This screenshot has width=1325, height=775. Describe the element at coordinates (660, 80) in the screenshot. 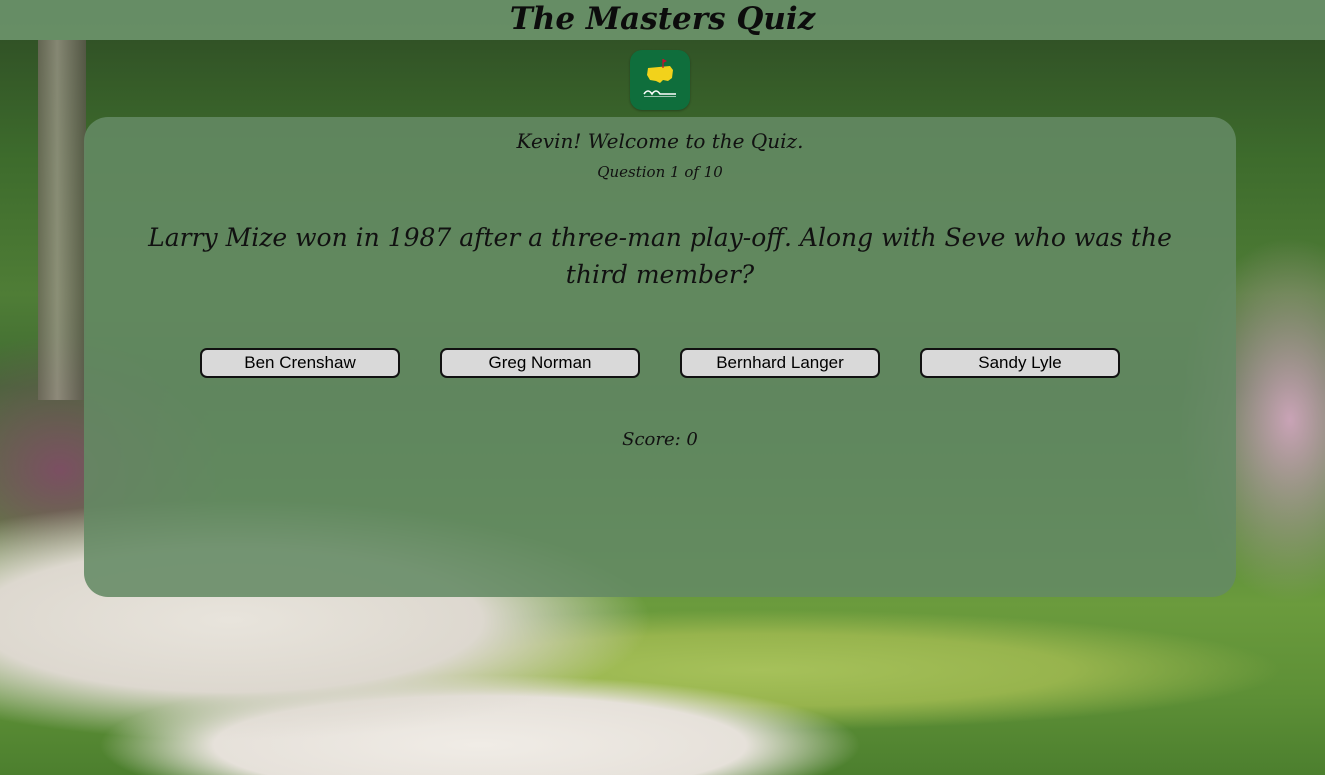

I see `masters-logo-icon` at that location.